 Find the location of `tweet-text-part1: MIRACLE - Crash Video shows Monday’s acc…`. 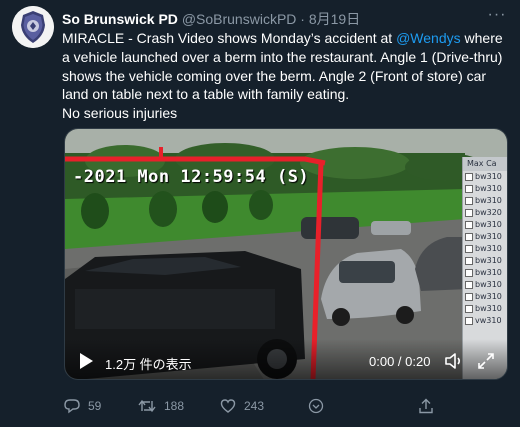

tweet-text-part1: MIRACLE - Crash Video shows Monday’s acc… is located at coordinates (229, 38).